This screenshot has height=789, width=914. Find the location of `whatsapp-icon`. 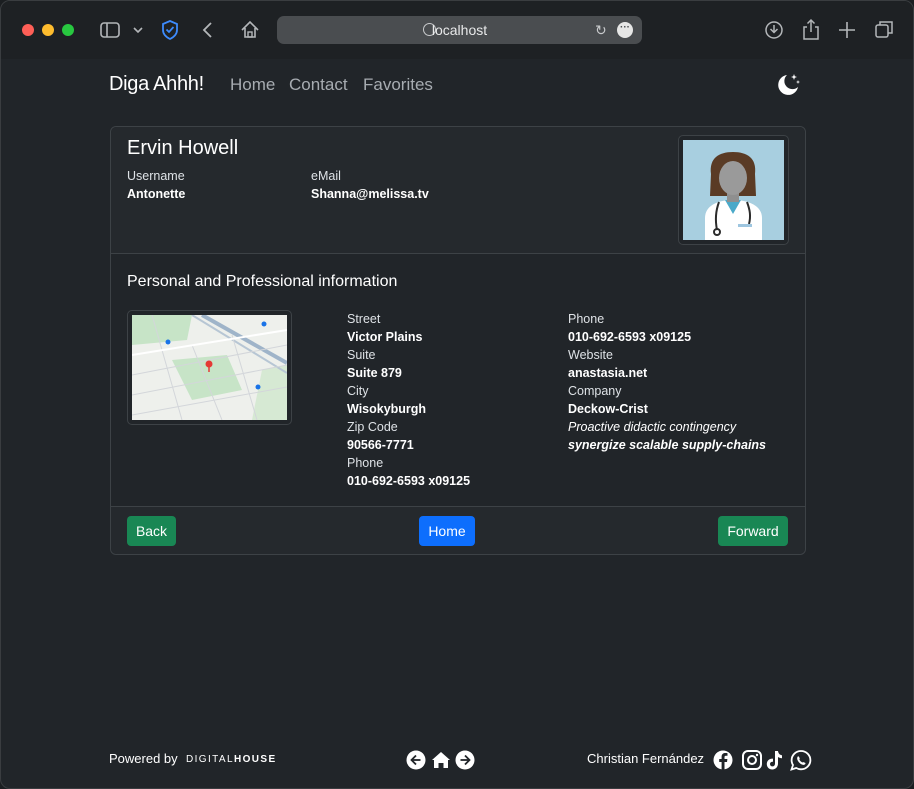

whatsapp-icon is located at coordinates (801, 760).